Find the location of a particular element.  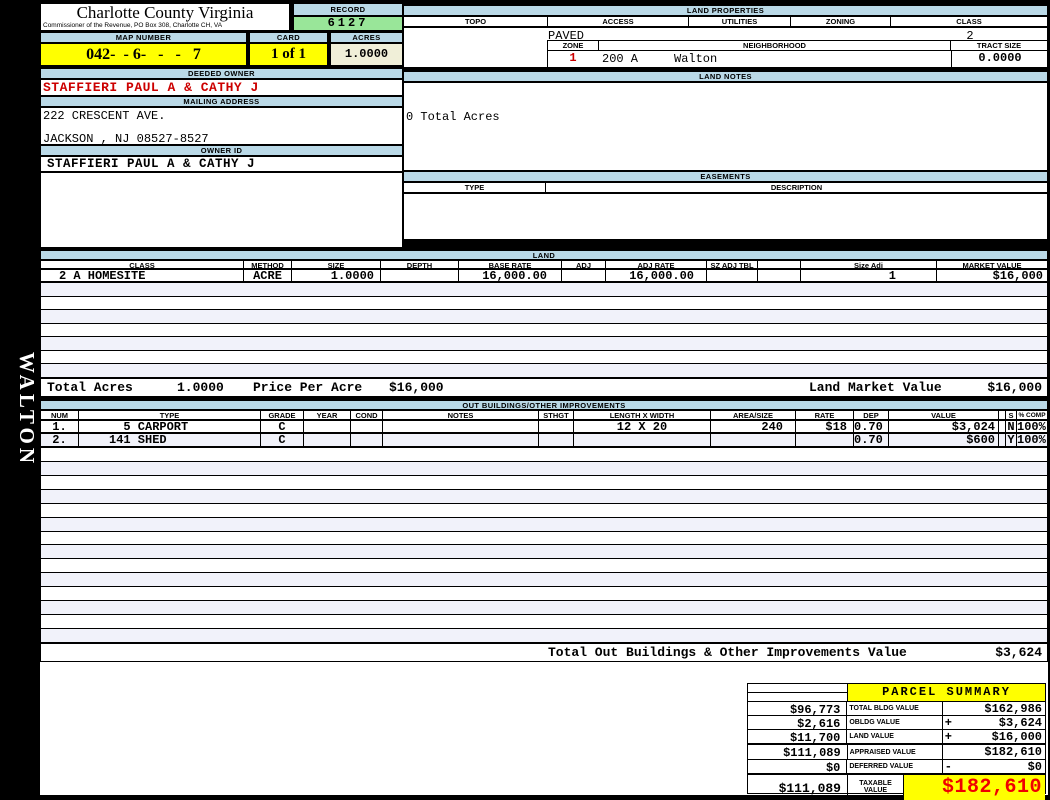

ob2-s: Y is located at coordinates (1011, 440).